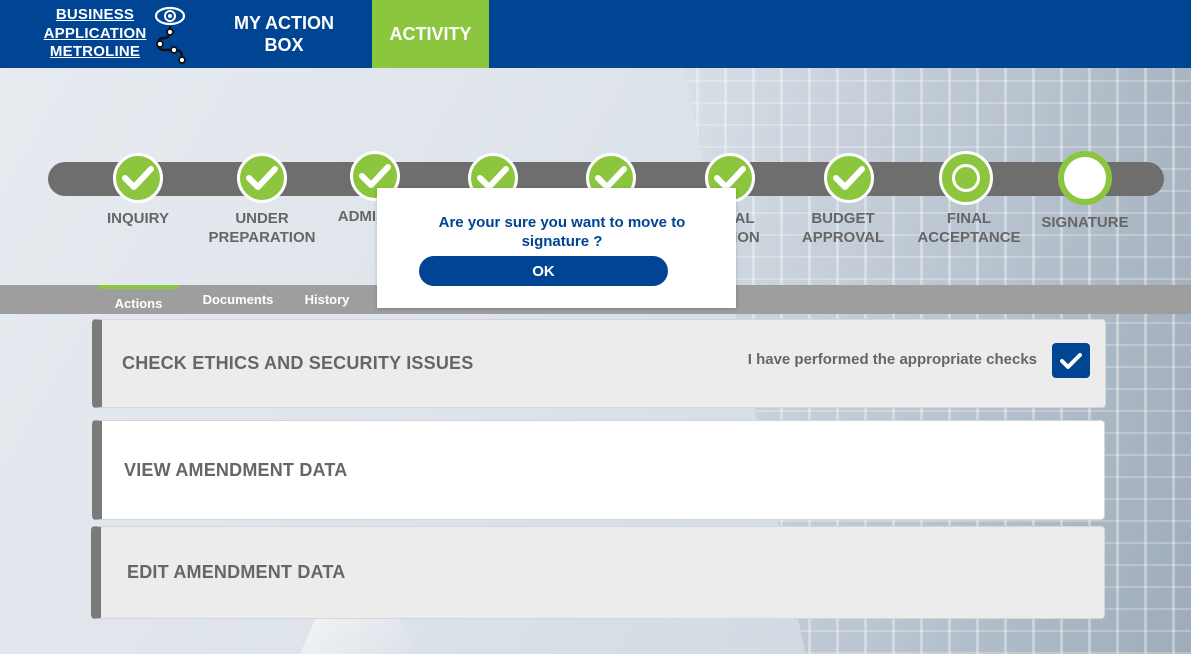 Image resolution: width=1191 pixels, height=654 pixels. Describe the element at coordinates (430, 34) in the screenshot. I see `nav-activity: ACTIVITY` at that location.